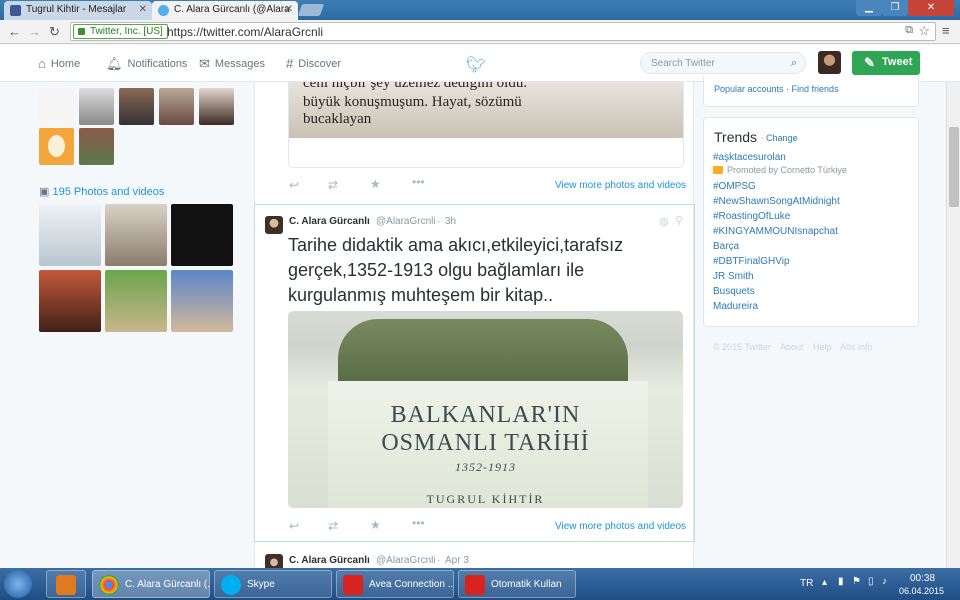 This screenshot has width=960, height=600. I want to click on book-title-line: BALKANLAR'IN, so click(485, 415).